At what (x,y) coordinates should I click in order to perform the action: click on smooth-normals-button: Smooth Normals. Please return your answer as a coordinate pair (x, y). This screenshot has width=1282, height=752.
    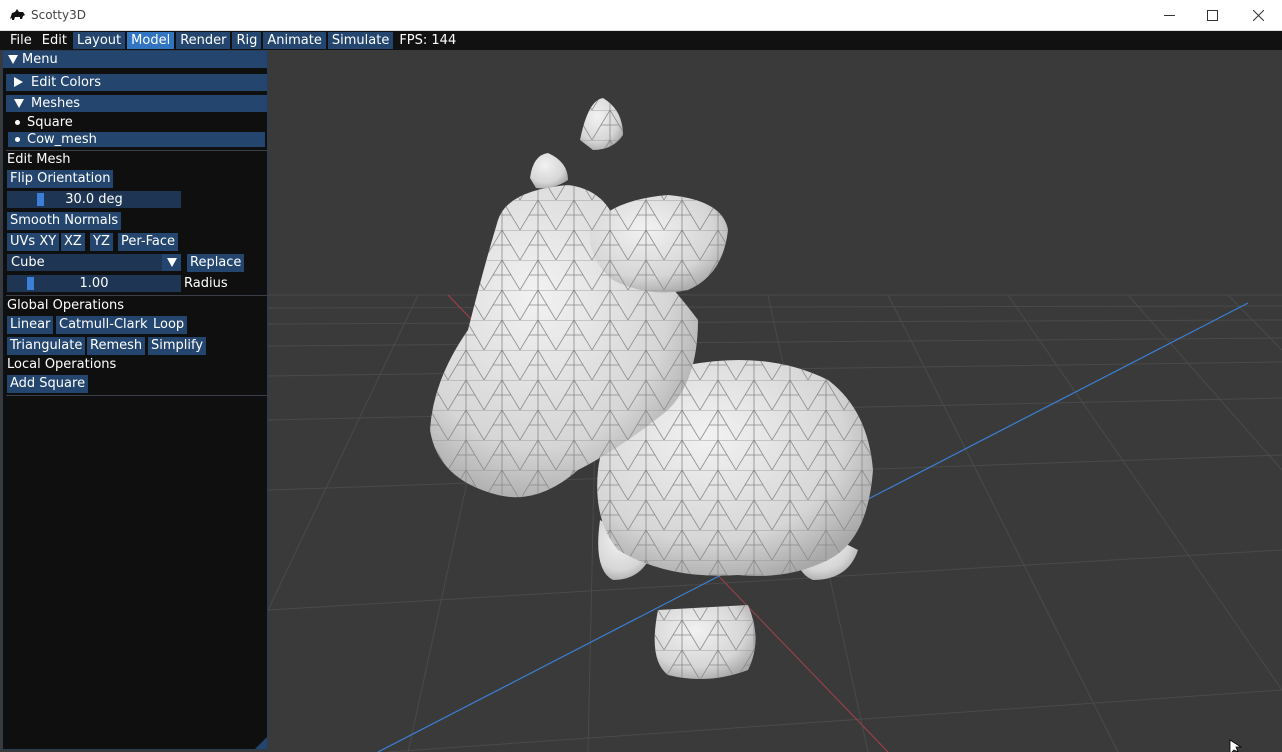
    Looking at the image, I should click on (64, 221).